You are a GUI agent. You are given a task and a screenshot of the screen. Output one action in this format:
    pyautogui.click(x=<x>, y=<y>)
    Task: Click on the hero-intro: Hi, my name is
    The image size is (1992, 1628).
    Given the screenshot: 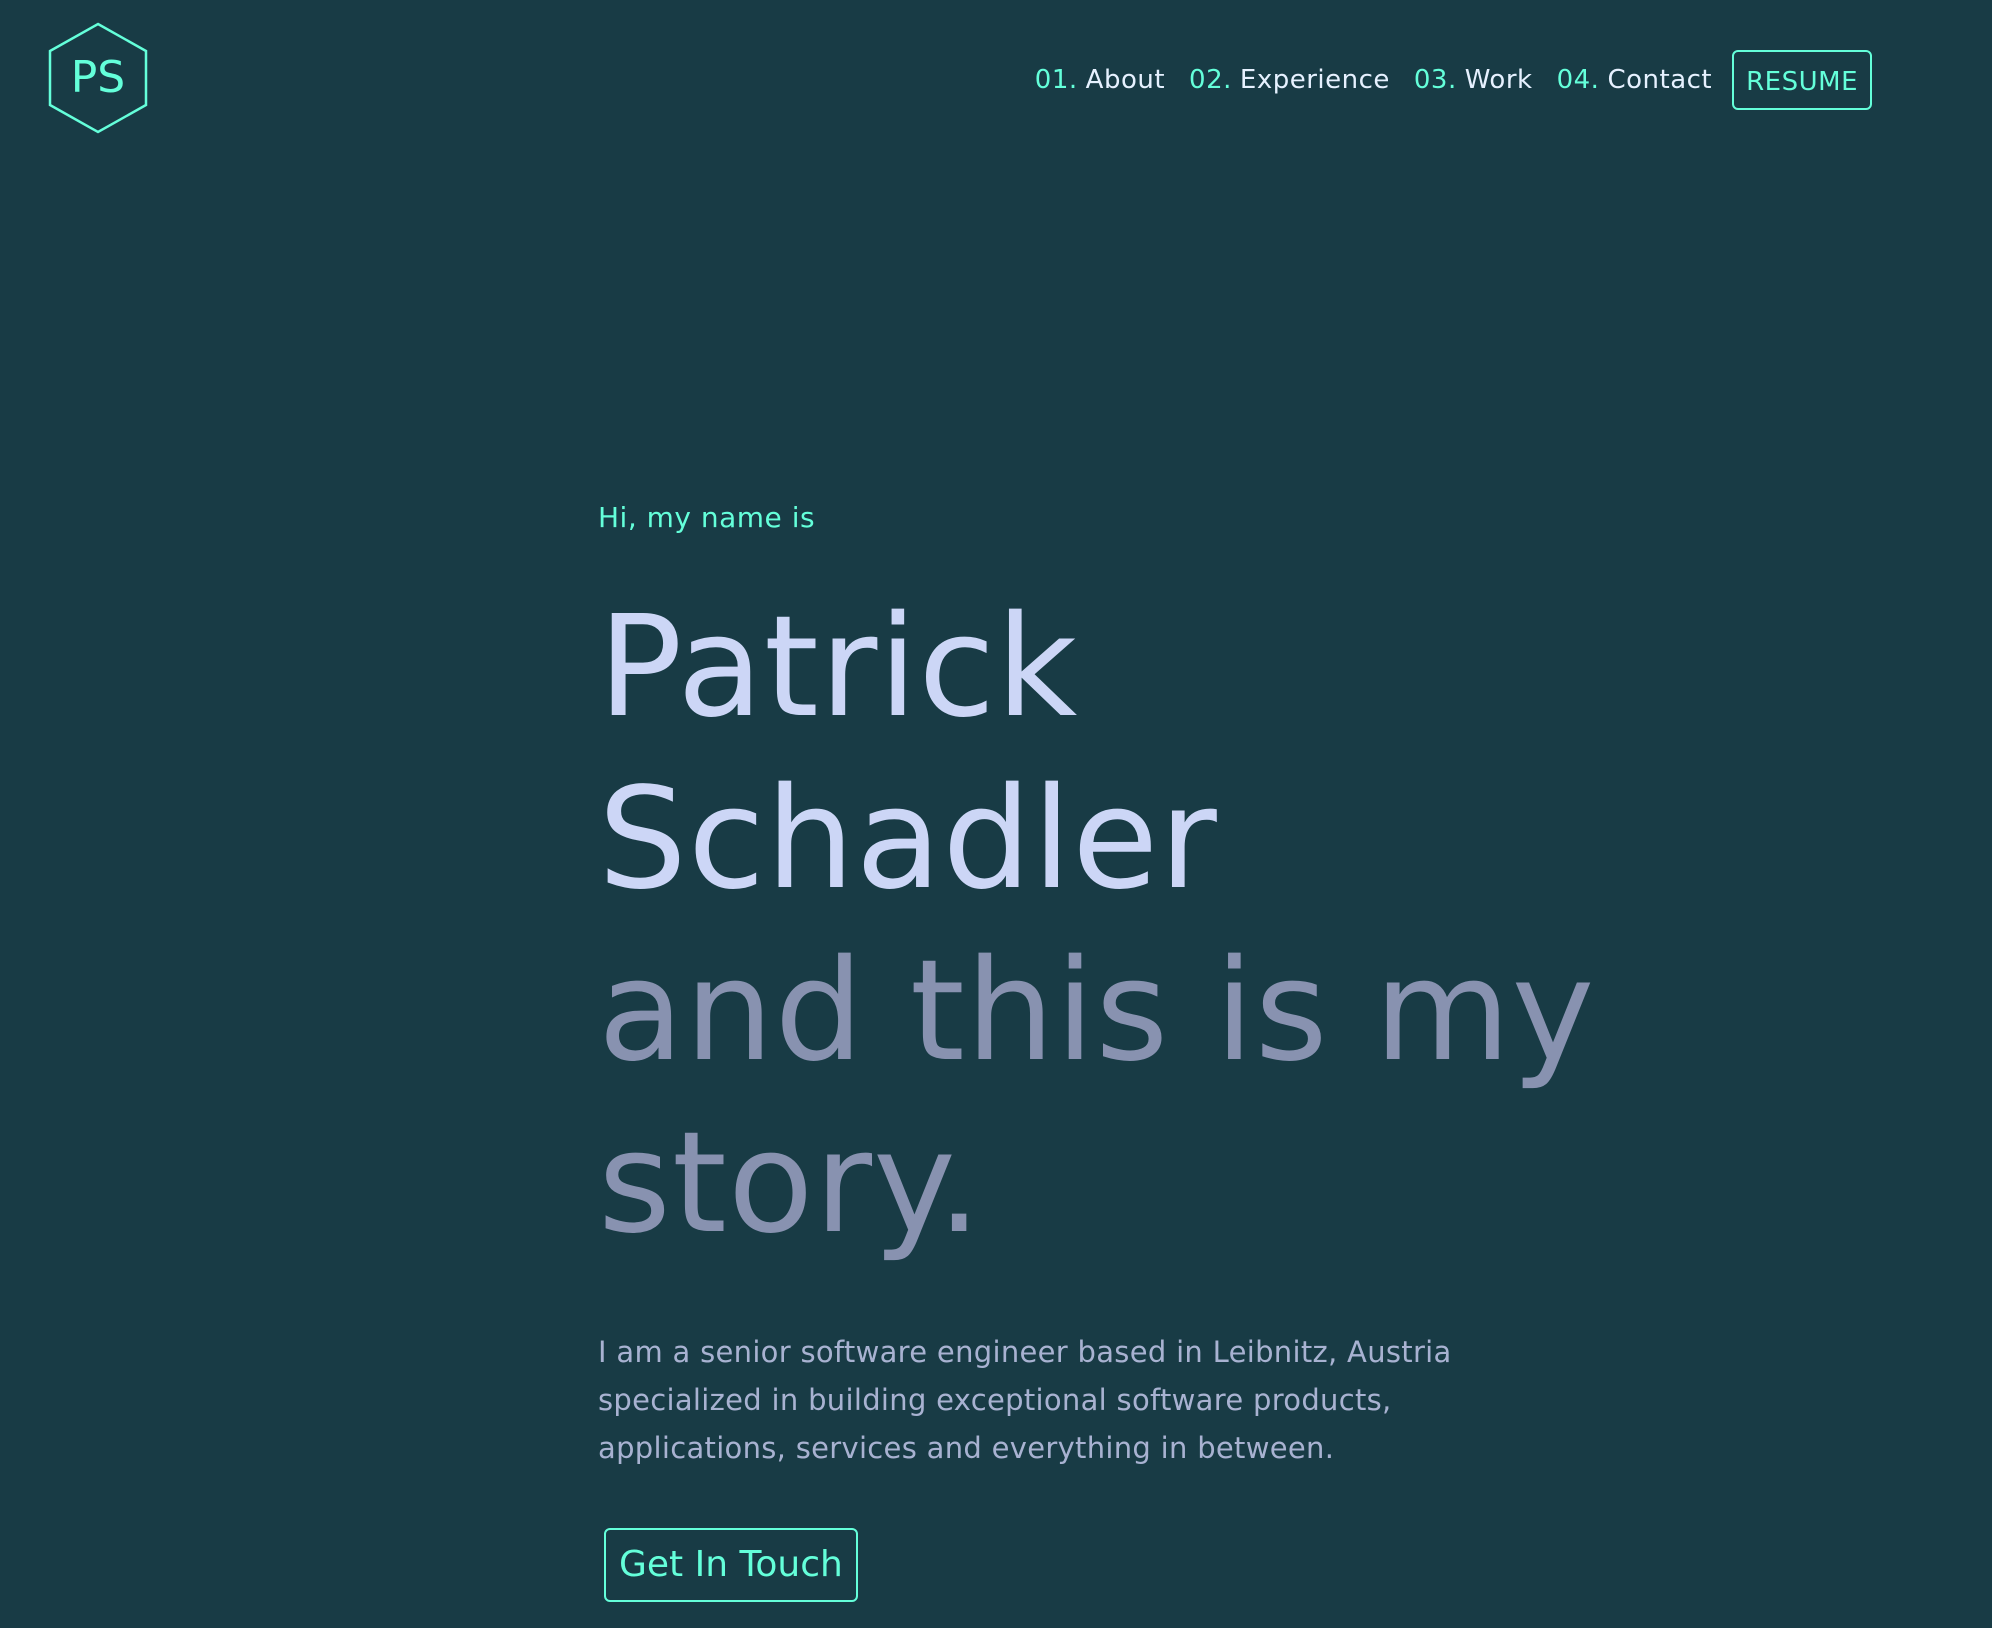 What is the action you would take?
    pyautogui.click(x=707, y=517)
    